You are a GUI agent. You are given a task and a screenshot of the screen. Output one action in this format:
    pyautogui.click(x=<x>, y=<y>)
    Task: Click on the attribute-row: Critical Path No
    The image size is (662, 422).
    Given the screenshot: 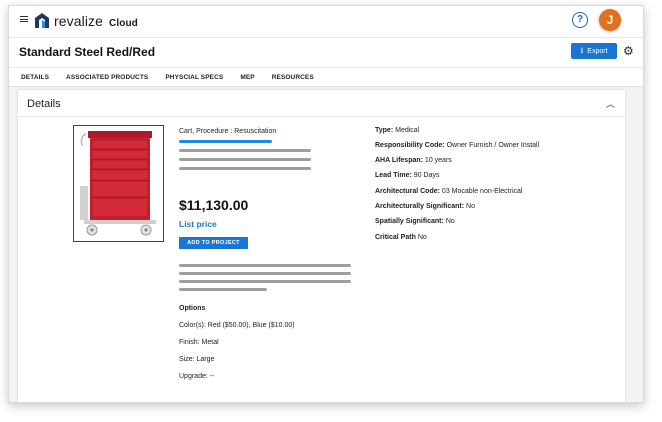 What is the action you would take?
    pyautogui.click(x=401, y=237)
    